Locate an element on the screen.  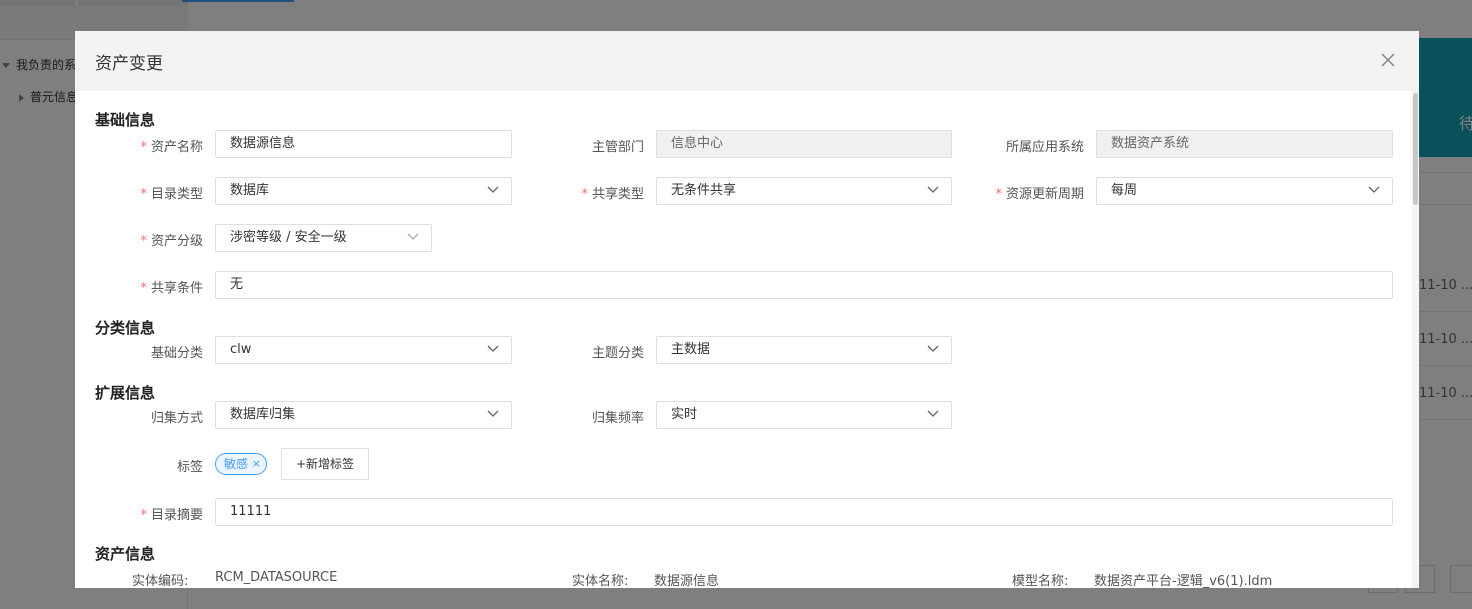
collect-freq-label: 归集频率 is located at coordinates (617, 418).